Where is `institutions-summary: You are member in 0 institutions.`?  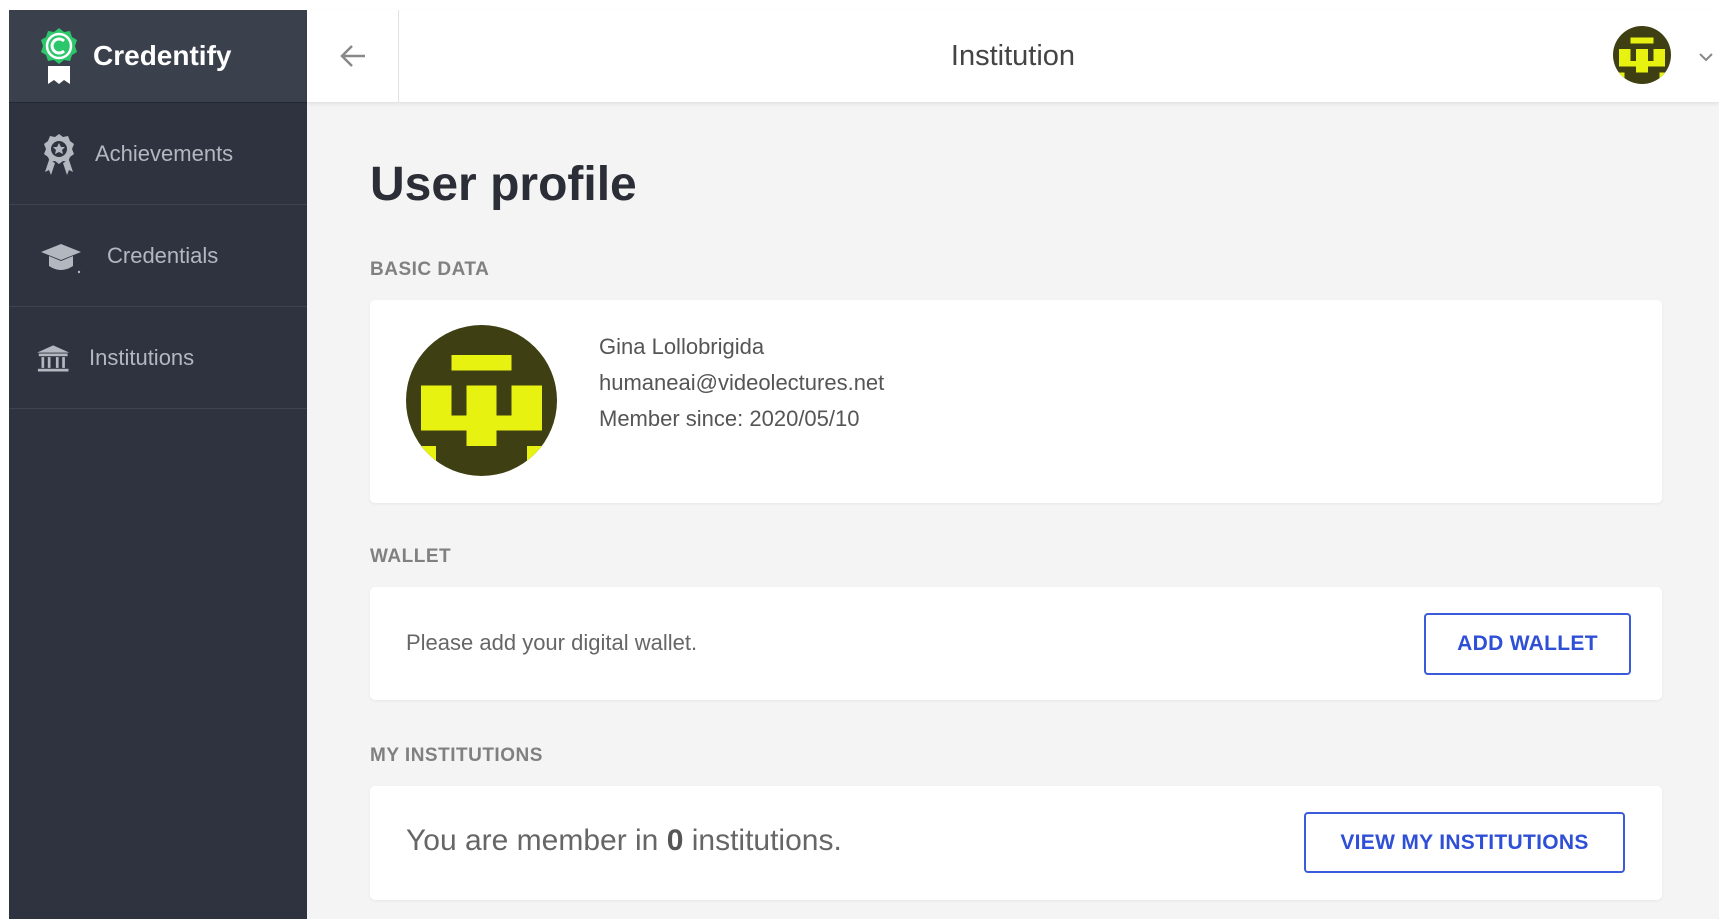 institutions-summary: You are member in 0 institutions. is located at coordinates (624, 841).